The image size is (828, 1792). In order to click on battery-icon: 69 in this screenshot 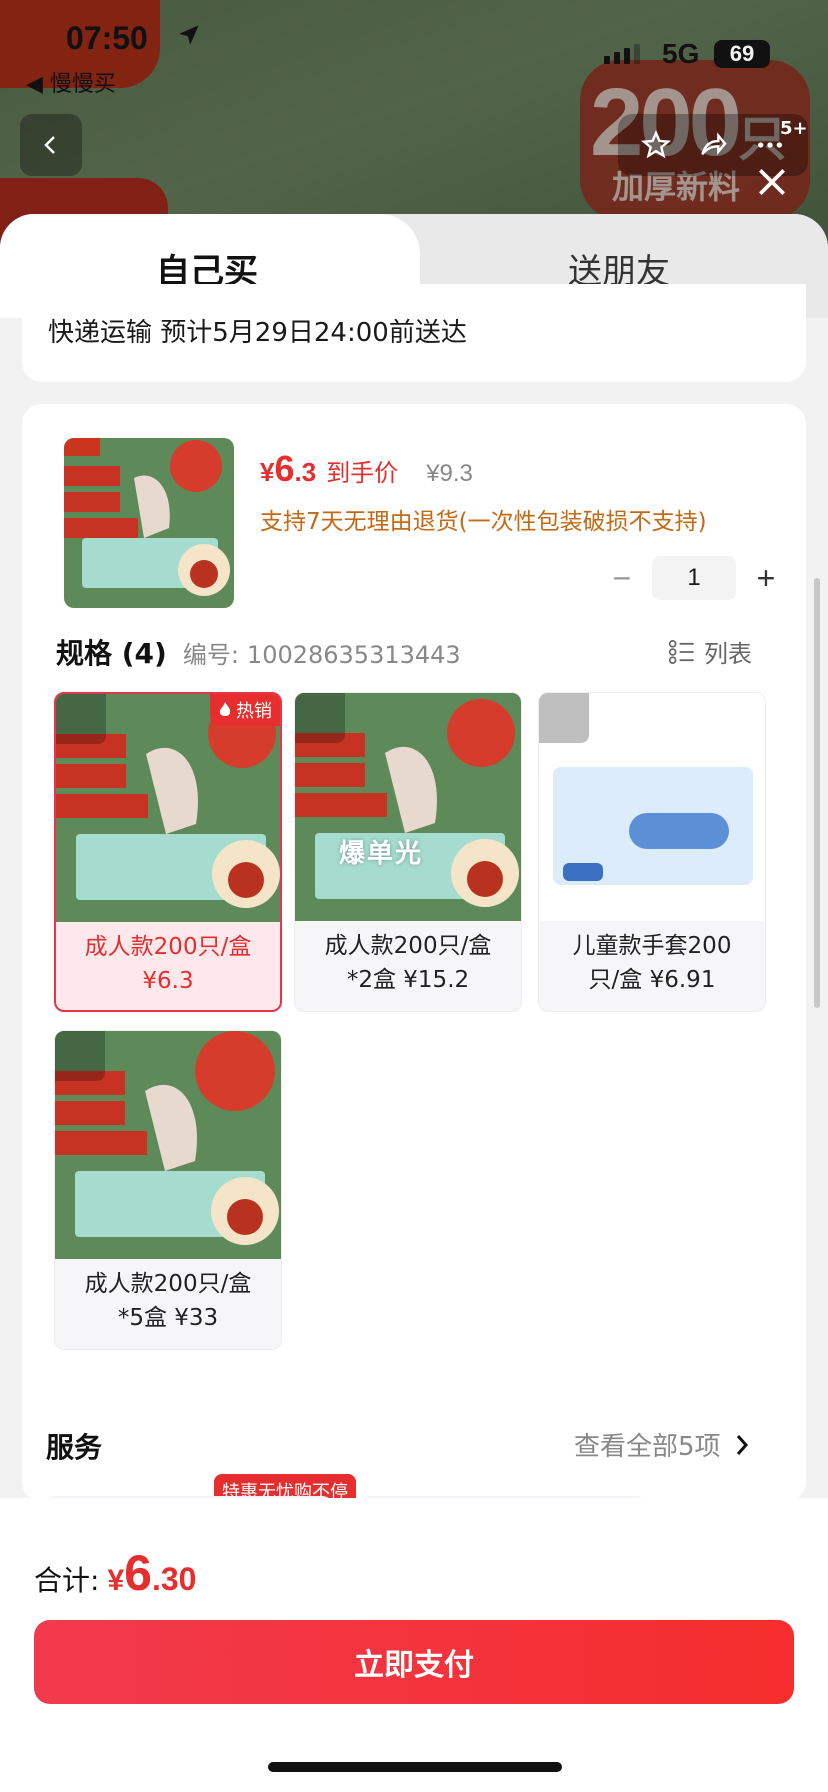, I will do `click(742, 54)`.